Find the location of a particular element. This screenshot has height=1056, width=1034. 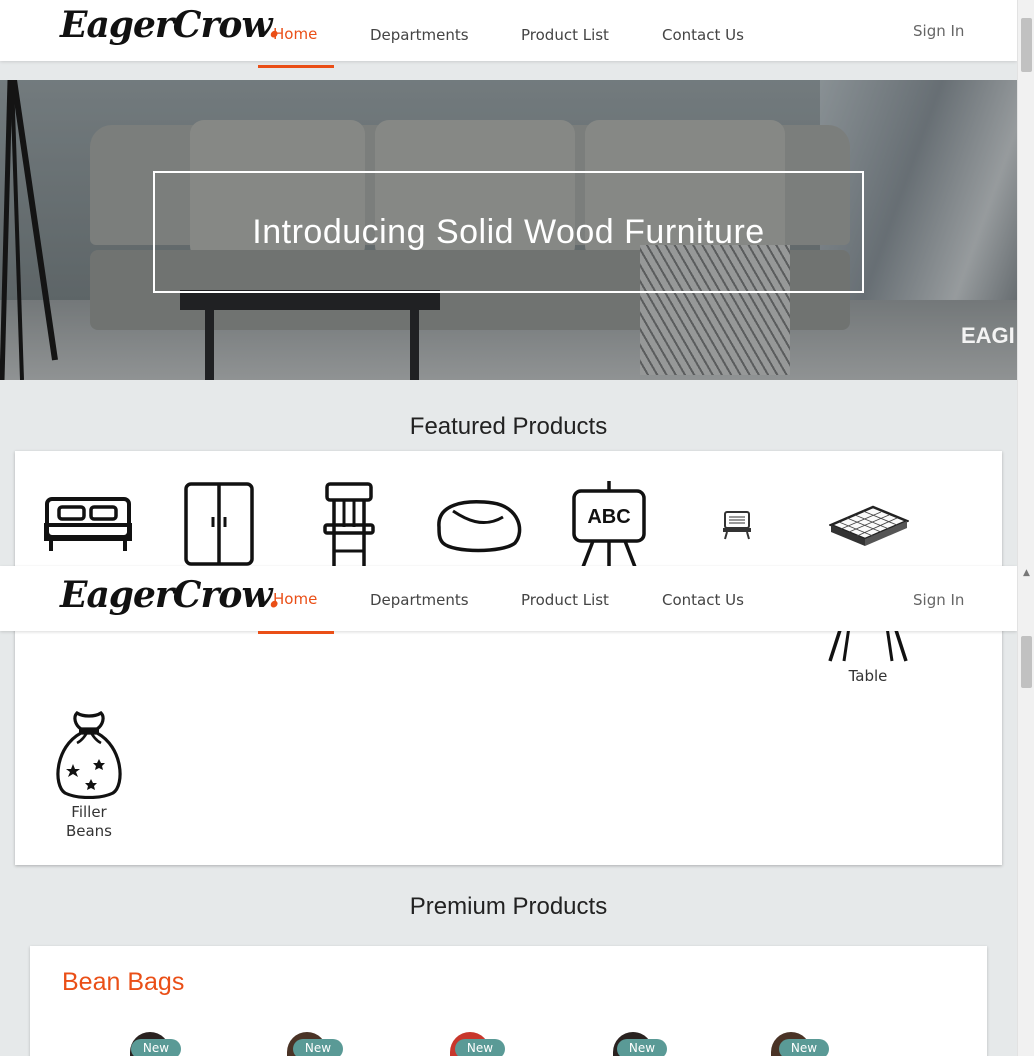

laptop-stand-icon is located at coordinates (737, 525).